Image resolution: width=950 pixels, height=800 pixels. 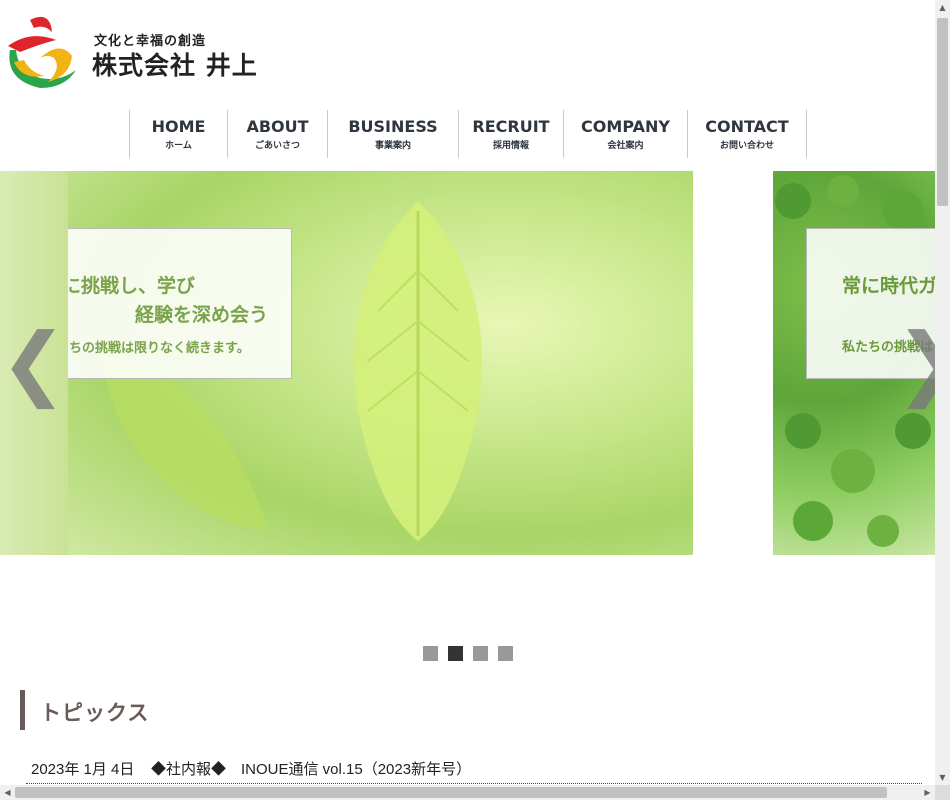 What do you see at coordinates (277, 126) in the screenshot?
I see `nav-about-label: ABOUT` at bounding box center [277, 126].